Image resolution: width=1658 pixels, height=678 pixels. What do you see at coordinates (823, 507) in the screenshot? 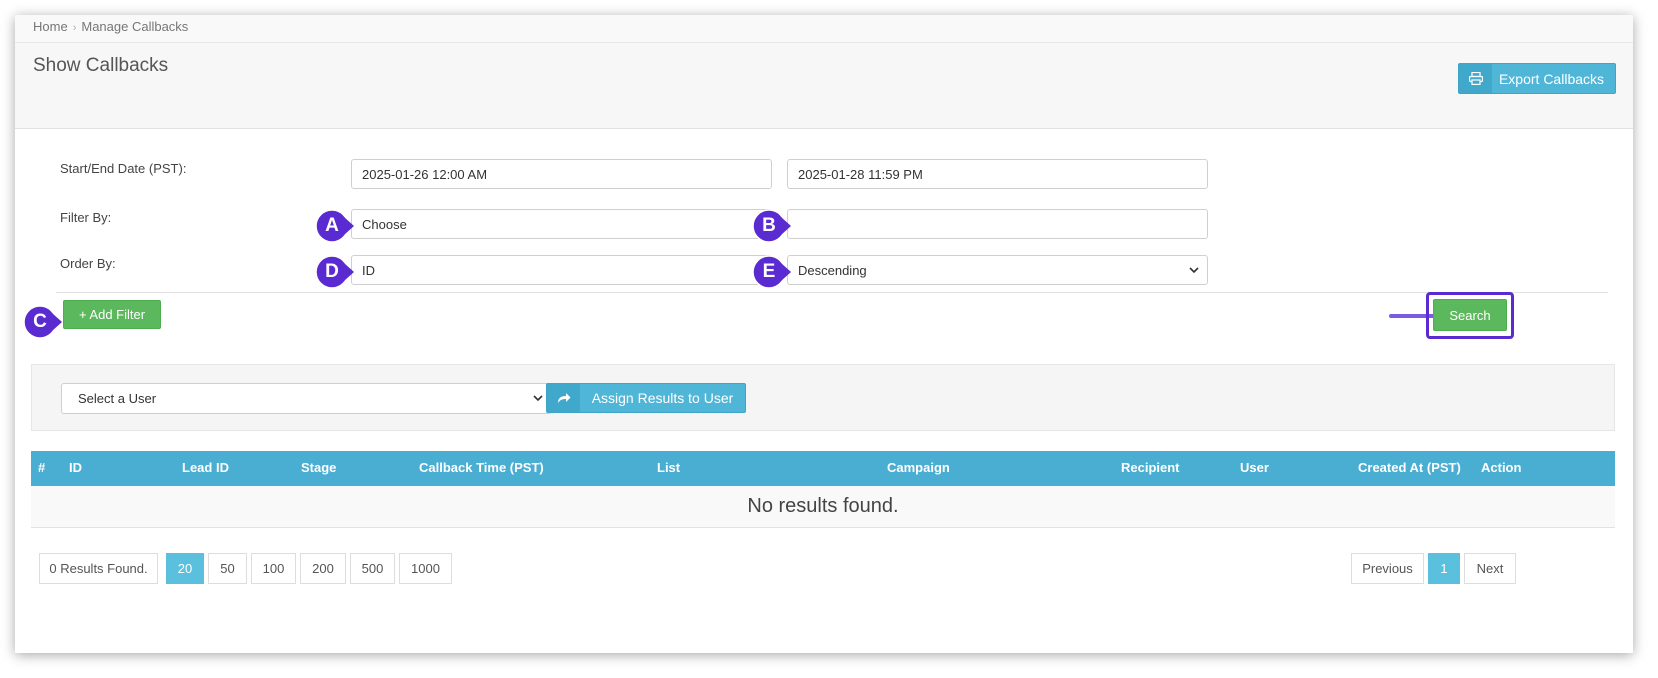
I see `empty-results-row: No results found.` at bounding box center [823, 507].